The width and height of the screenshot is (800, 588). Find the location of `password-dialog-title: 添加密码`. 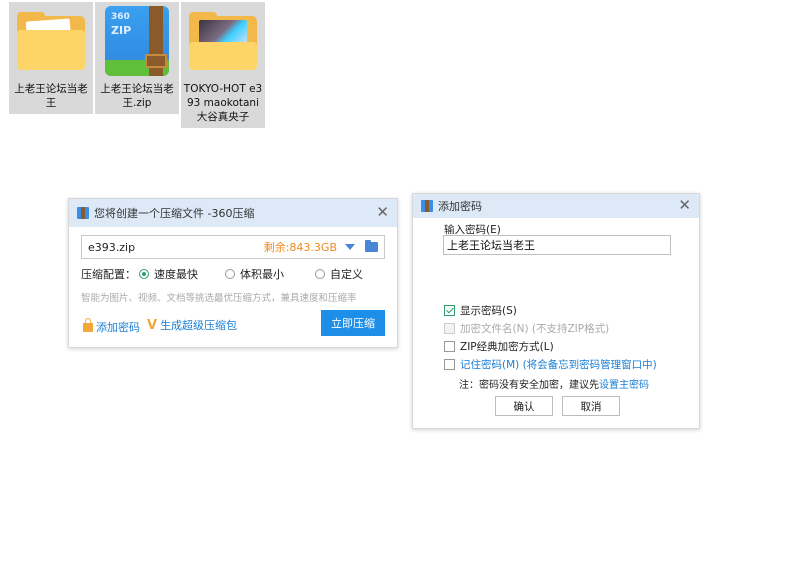

password-dialog-title: 添加密码 is located at coordinates (460, 206).